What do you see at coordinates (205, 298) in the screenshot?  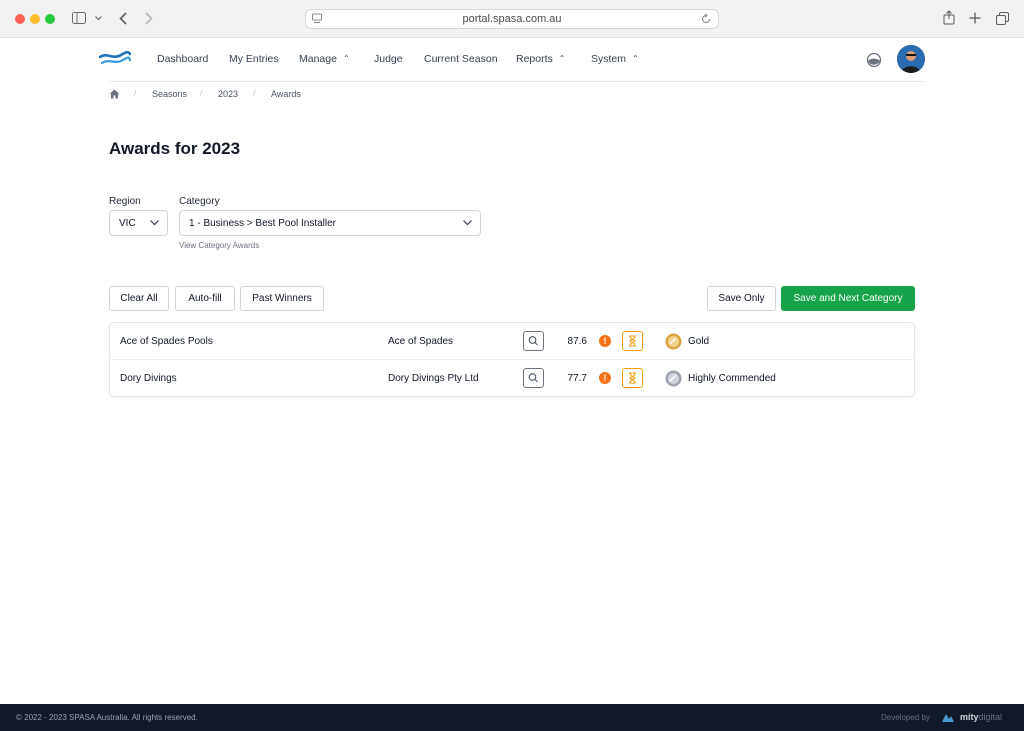 I see `auto-fill-button: Auto-fill` at bounding box center [205, 298].